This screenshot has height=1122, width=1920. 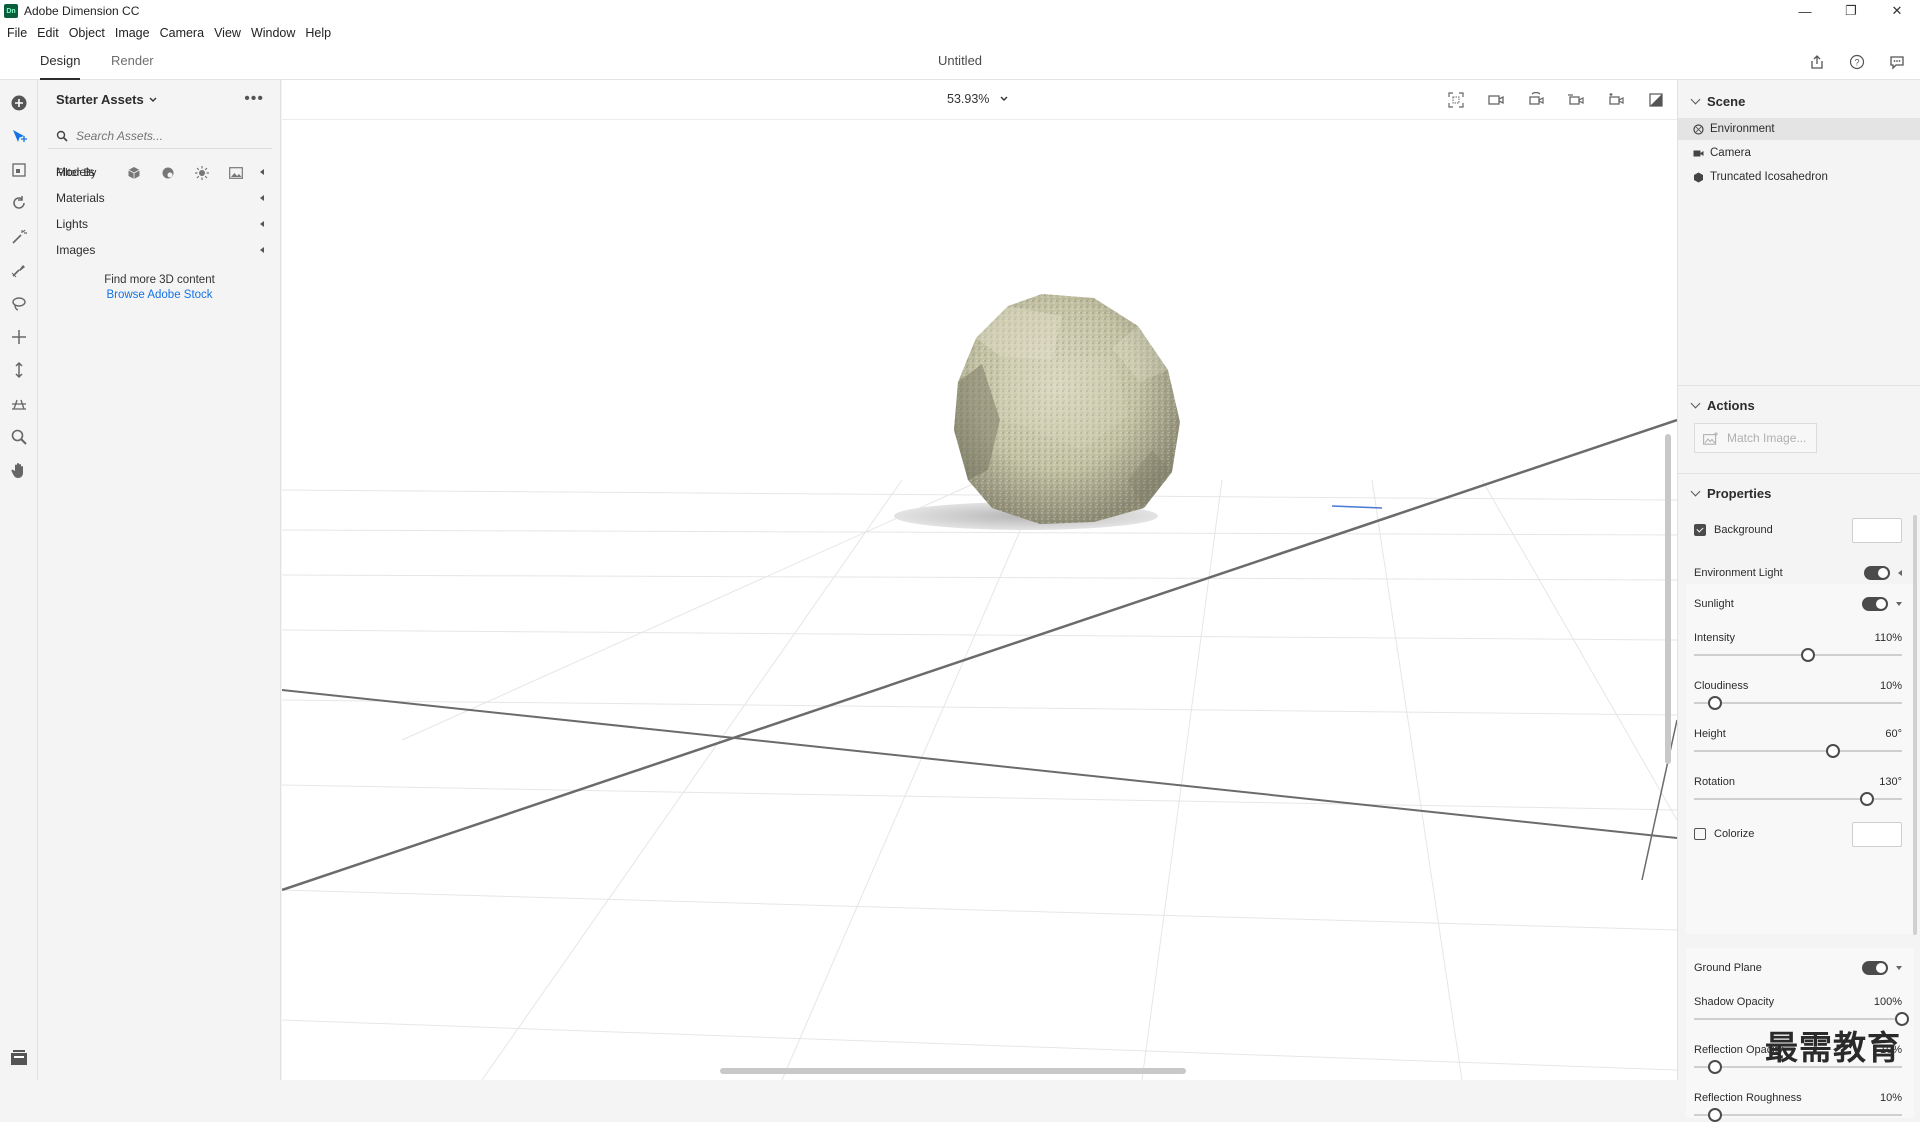 What do you see at coordinates (1875, 968) in the screenshot?
I see `ground-plane-toggle` at bounding box center [1875, 968].